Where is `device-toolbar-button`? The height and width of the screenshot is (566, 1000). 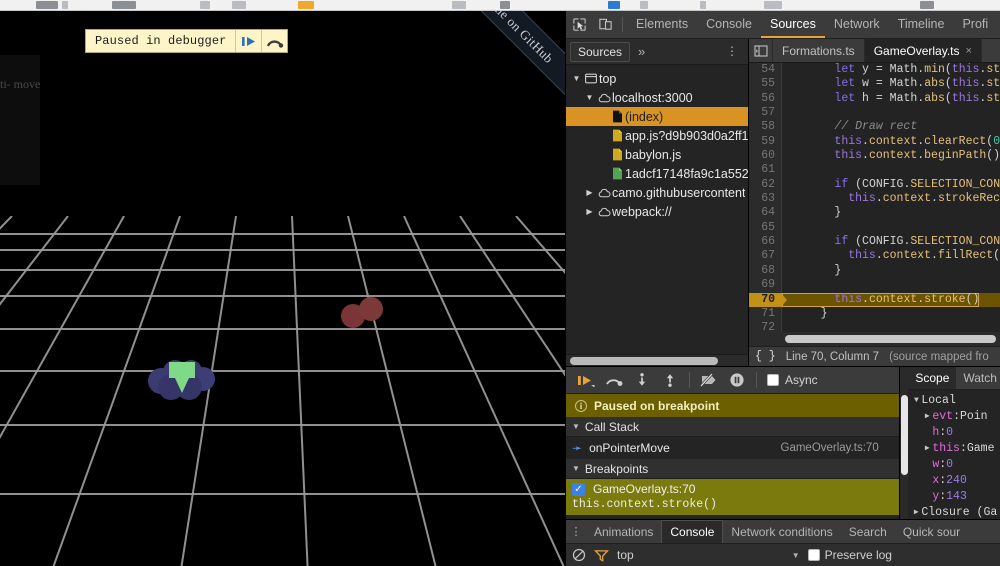
device-toolbar-button is located at coordinates (605, 24).